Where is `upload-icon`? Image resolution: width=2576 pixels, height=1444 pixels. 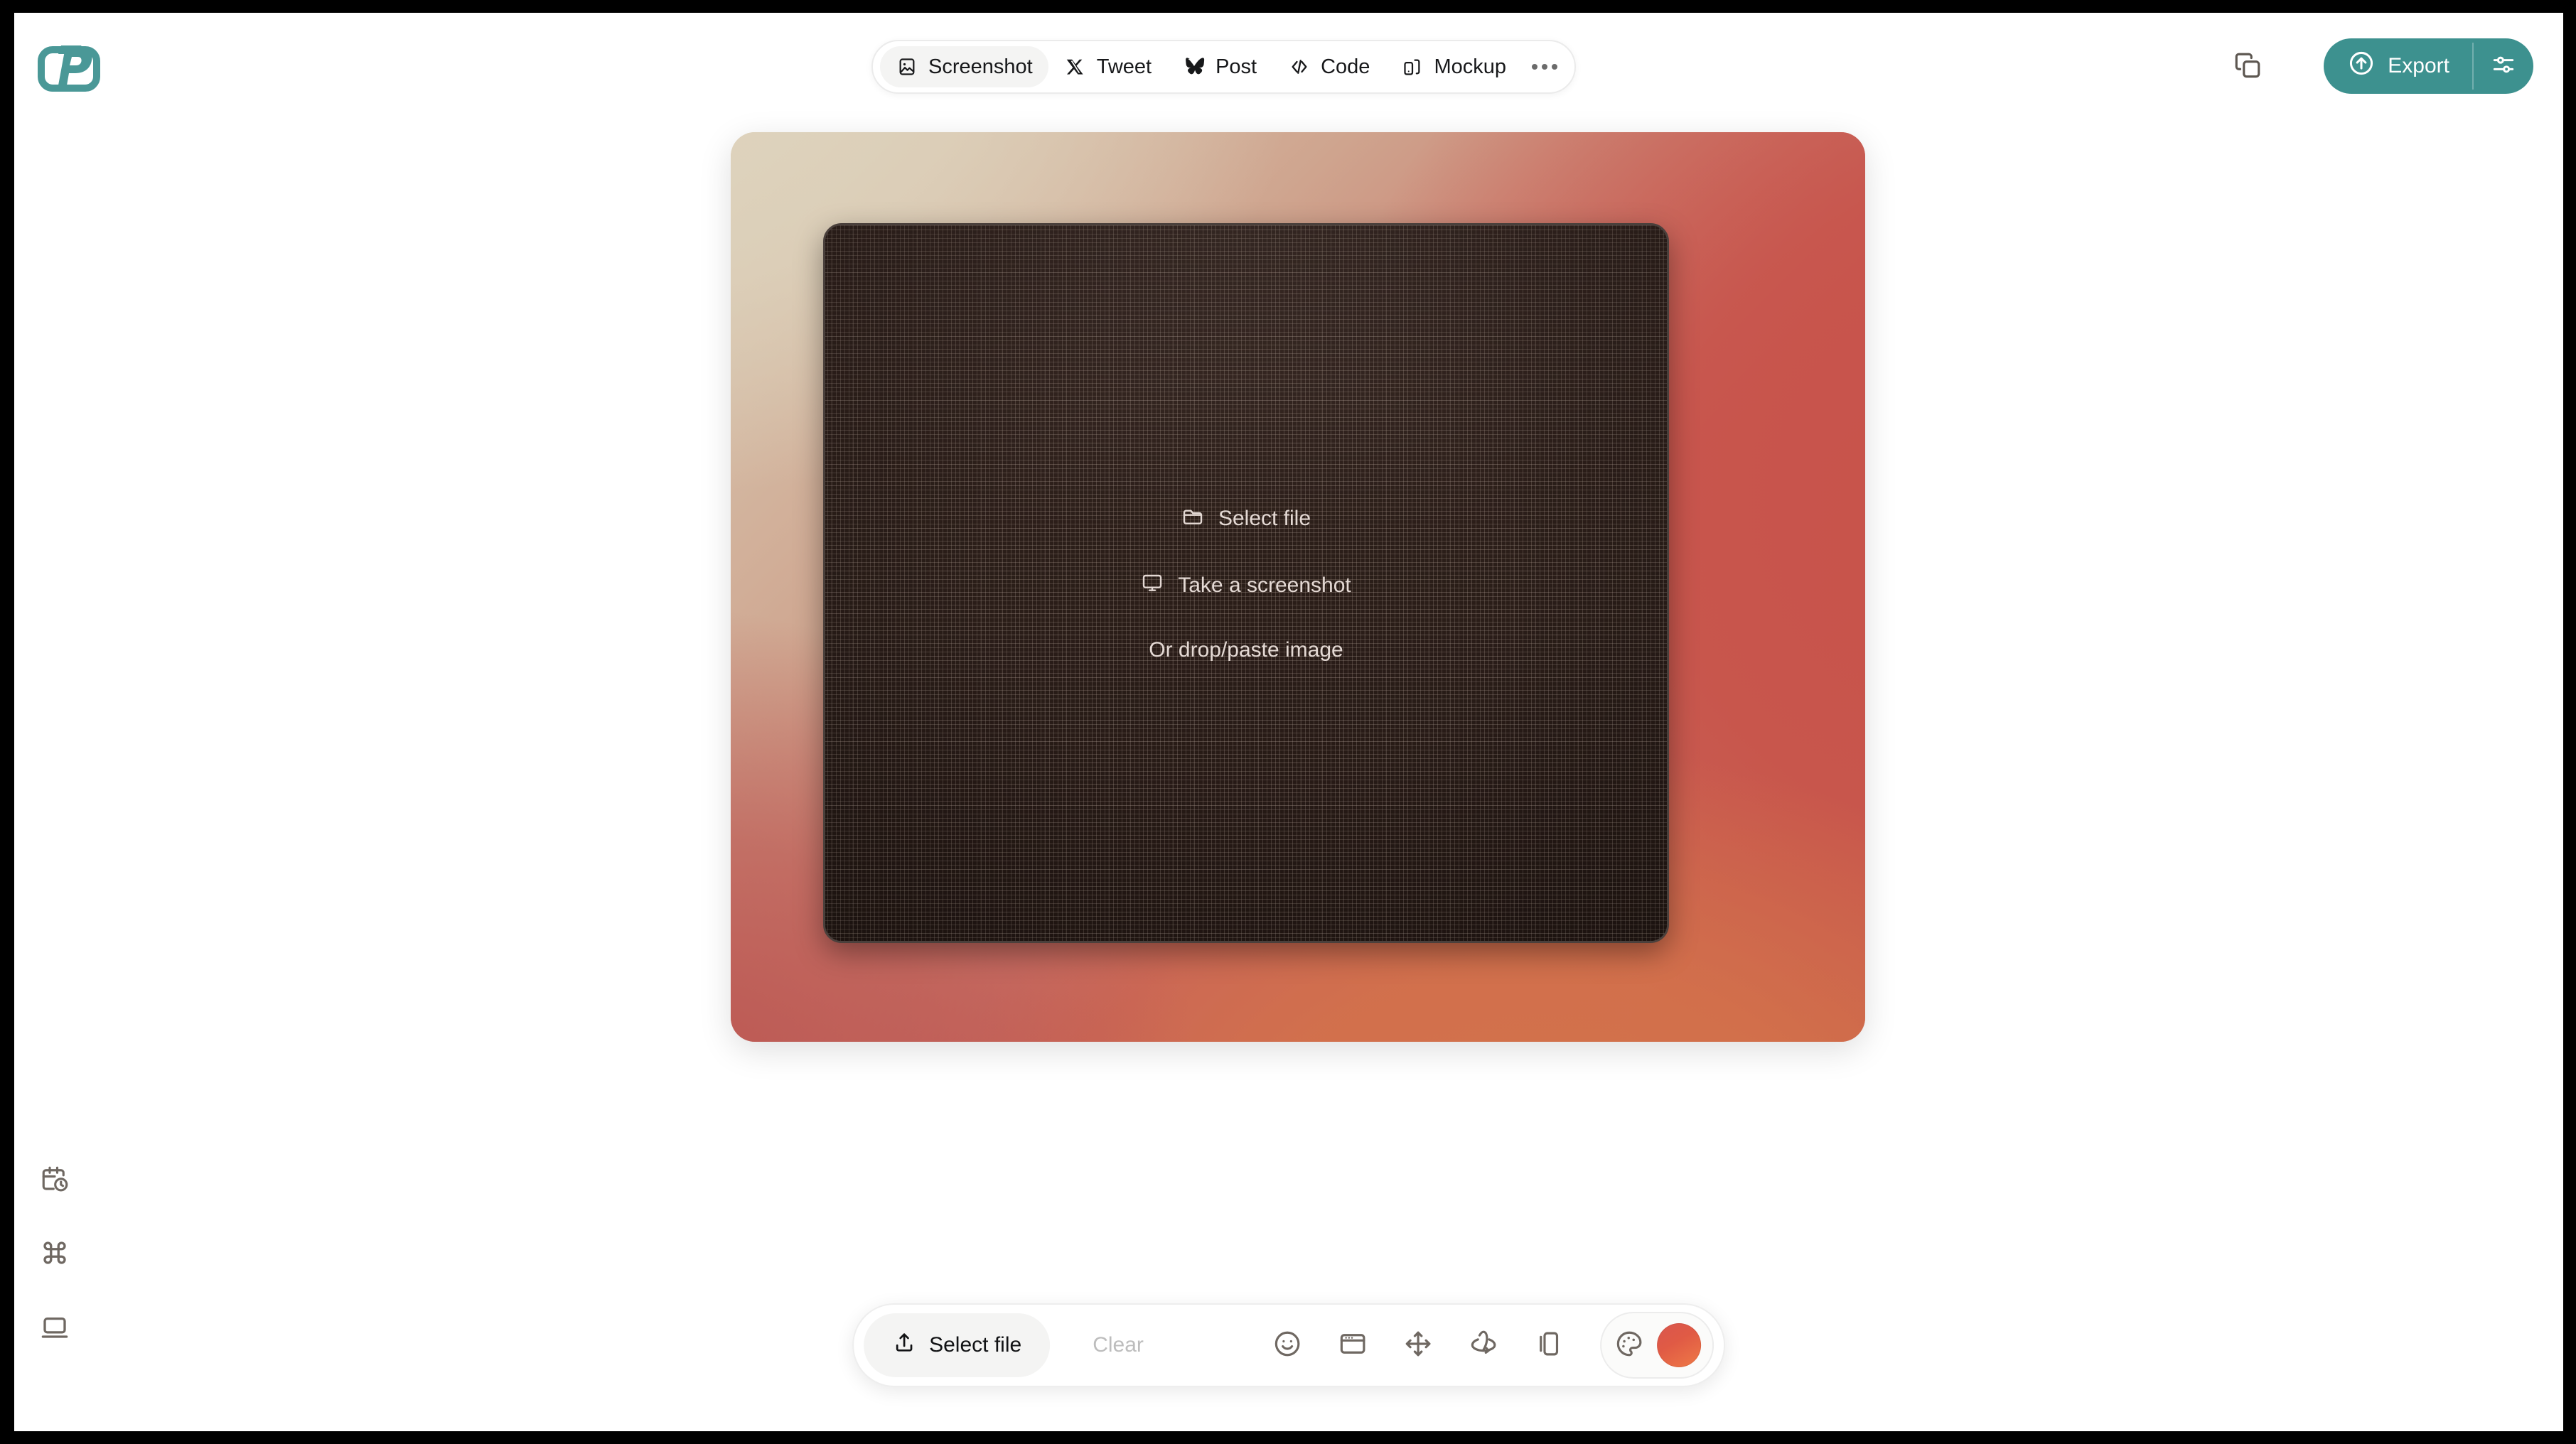 upload-icon is located at coordinates (904, 1345).